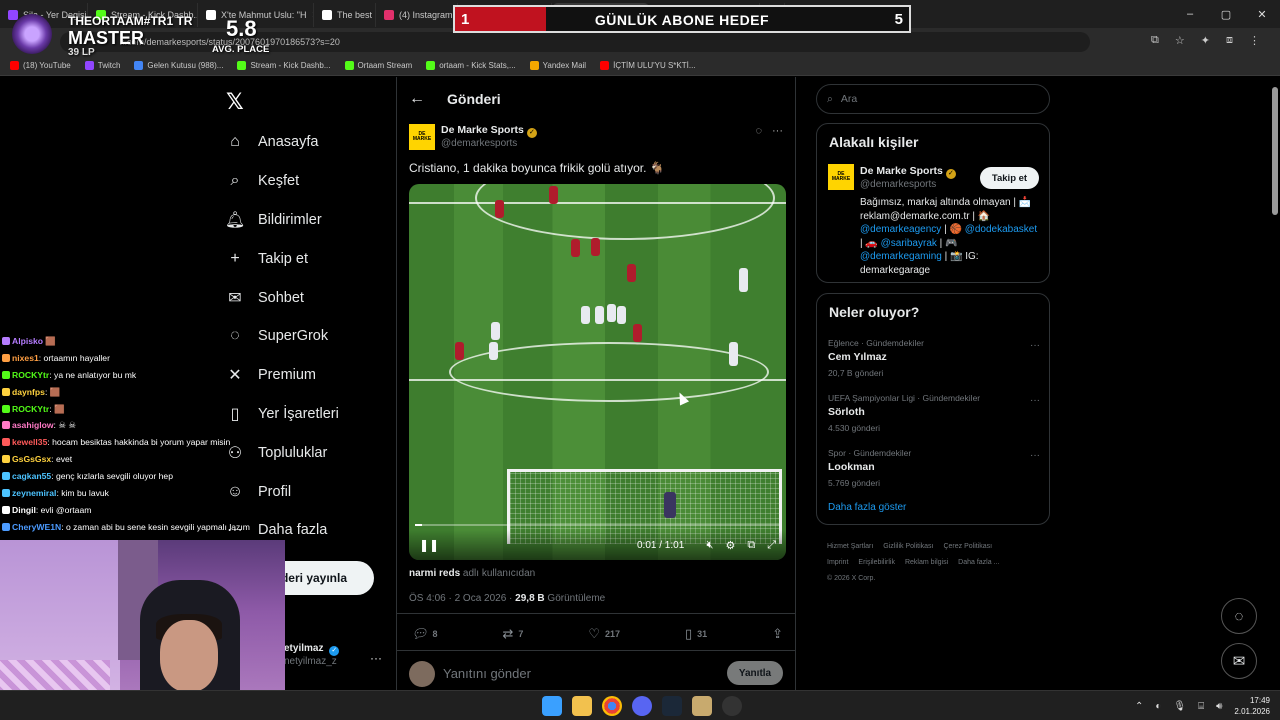 The image size is (1280, 720). What do you see at coordinates (841, 177) in the screenshot?
I see `rp-avatar: DE MARKE` at bounding box center [841, 177].